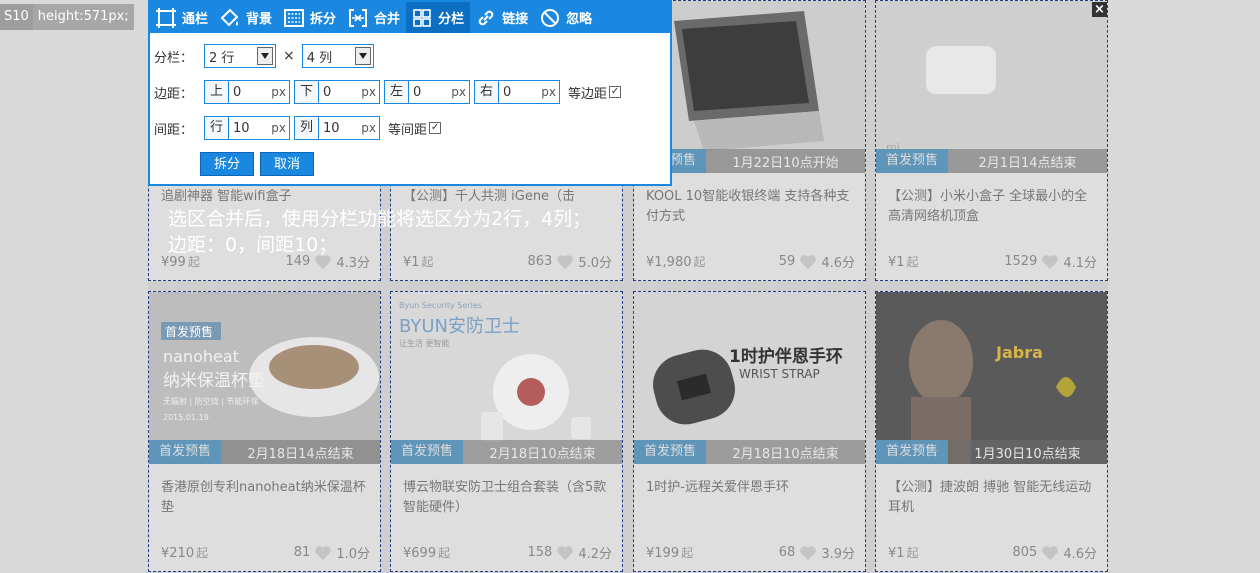 The height and width of the screenshot is (573, 1260). What do you see at coordinates (1027, 163) in the screenshot?
I see `presale-time: 2月1日14点结束` at bounding box center [1027, 163].